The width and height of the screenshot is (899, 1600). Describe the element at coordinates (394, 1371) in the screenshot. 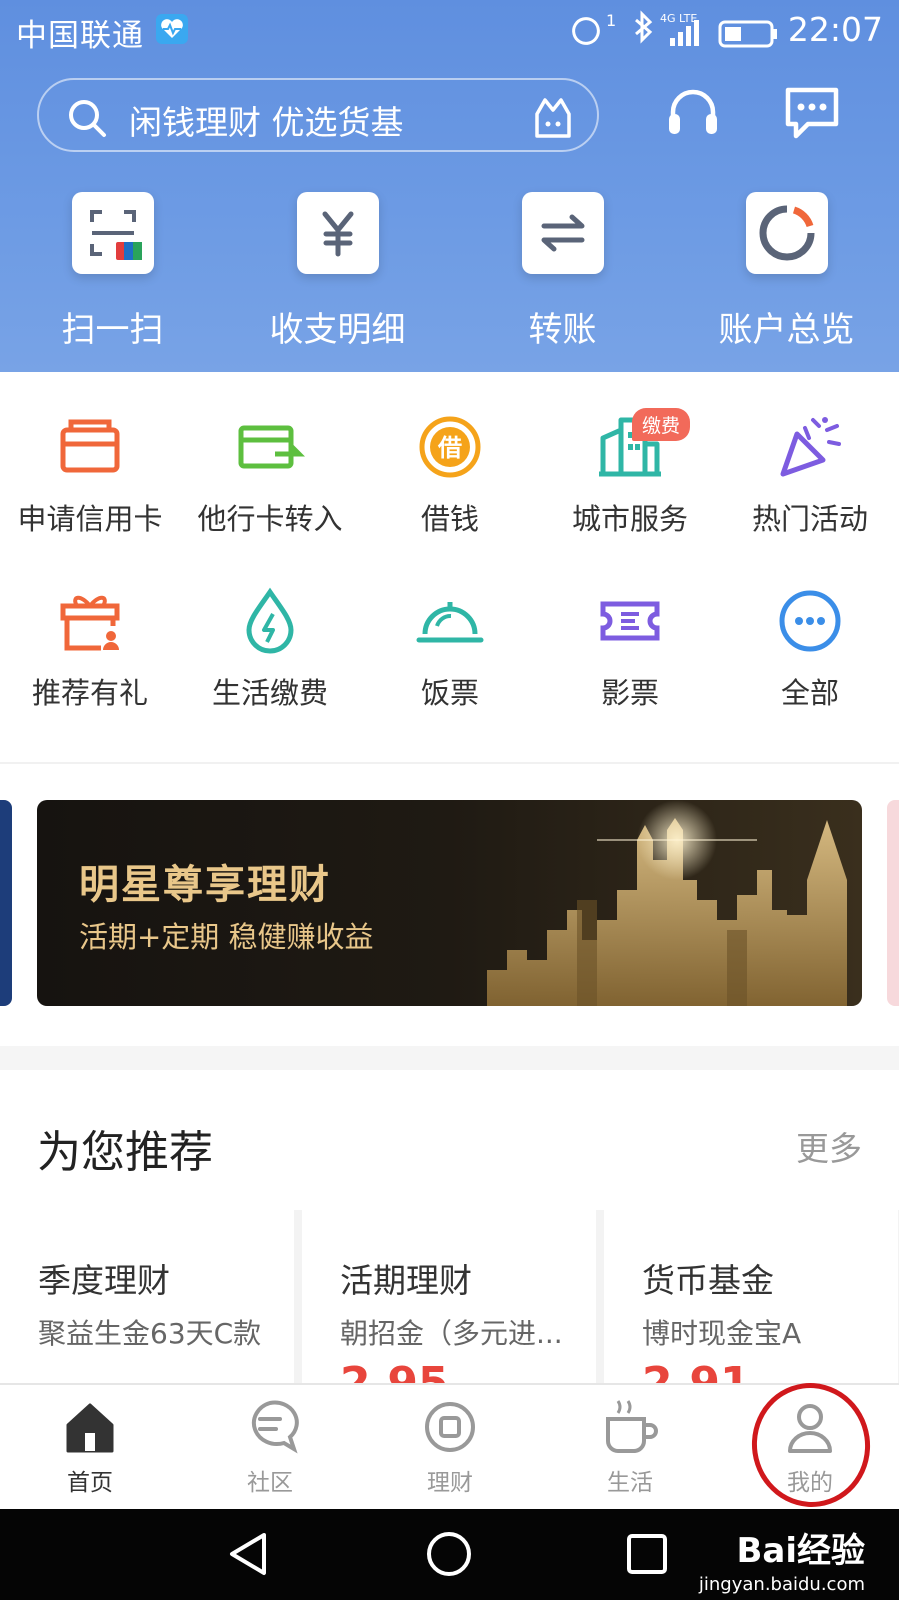

I see `product-rate: 2.95` at that location.